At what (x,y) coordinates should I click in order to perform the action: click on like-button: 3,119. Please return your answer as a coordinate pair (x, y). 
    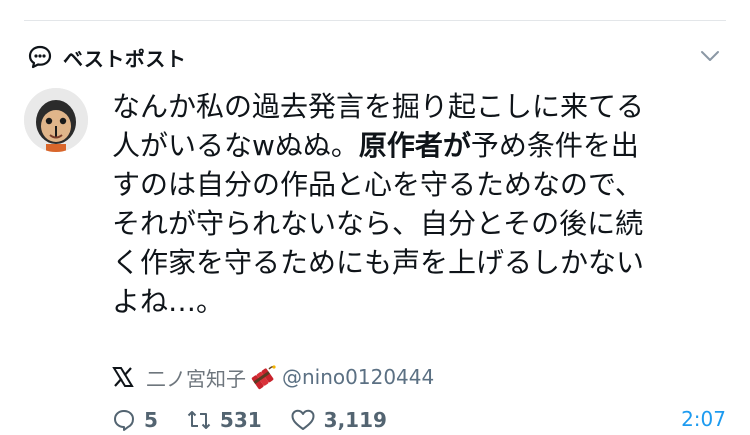
    Looking at the image, I should click on (338, 420).